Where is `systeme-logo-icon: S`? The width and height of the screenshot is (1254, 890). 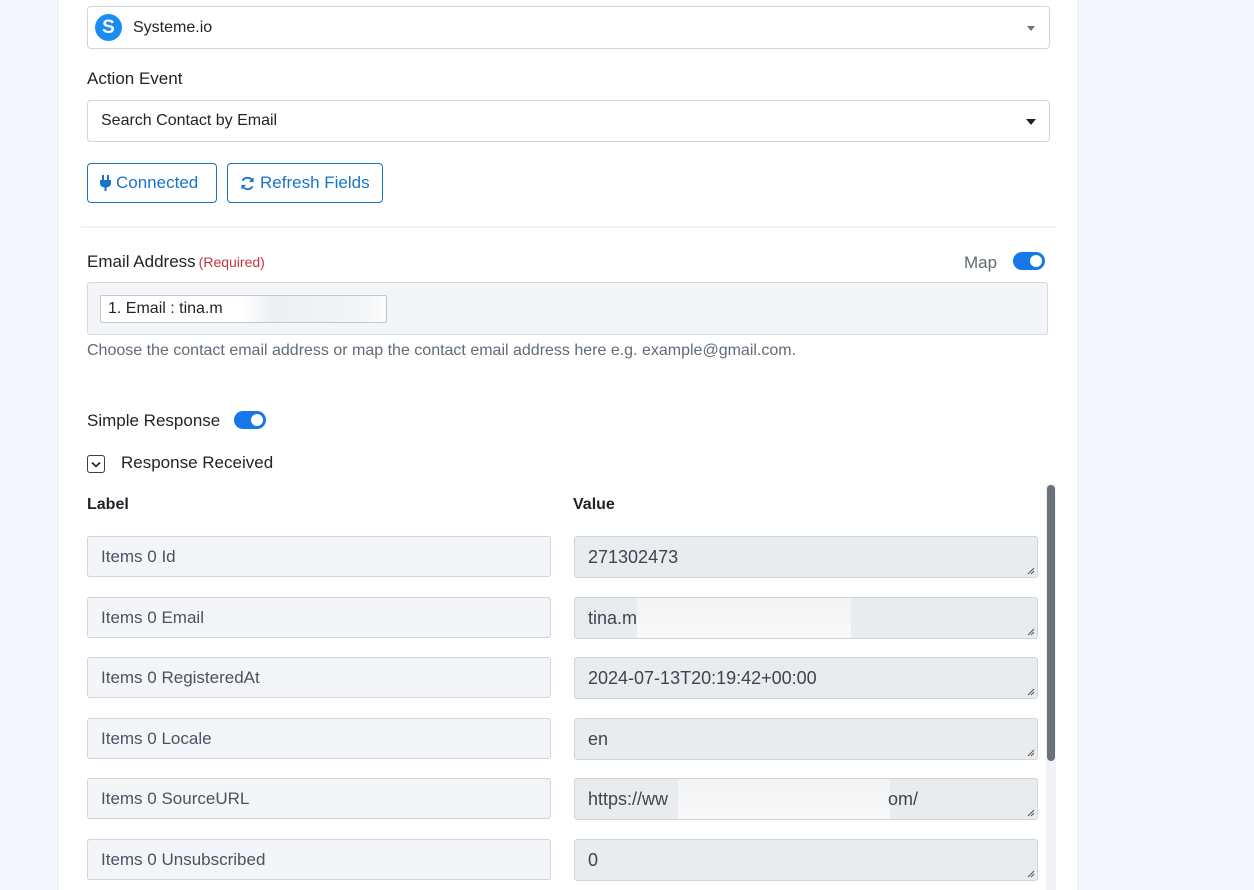 systeme-logo-icon: S is located at coordinates (108, 27).